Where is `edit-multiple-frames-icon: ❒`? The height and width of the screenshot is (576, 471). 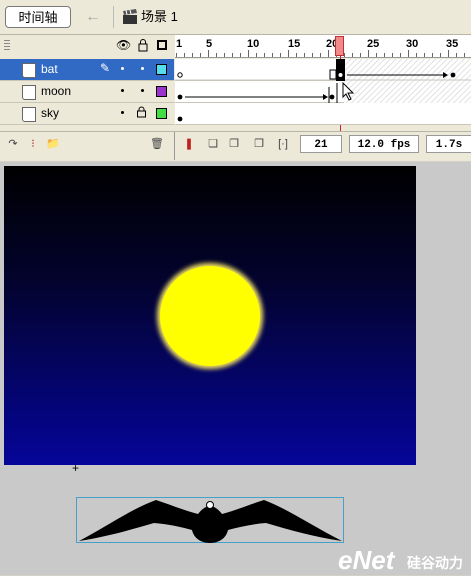 edit-multiple-frames-icon: ❒ is located at coordinates (259, 144).